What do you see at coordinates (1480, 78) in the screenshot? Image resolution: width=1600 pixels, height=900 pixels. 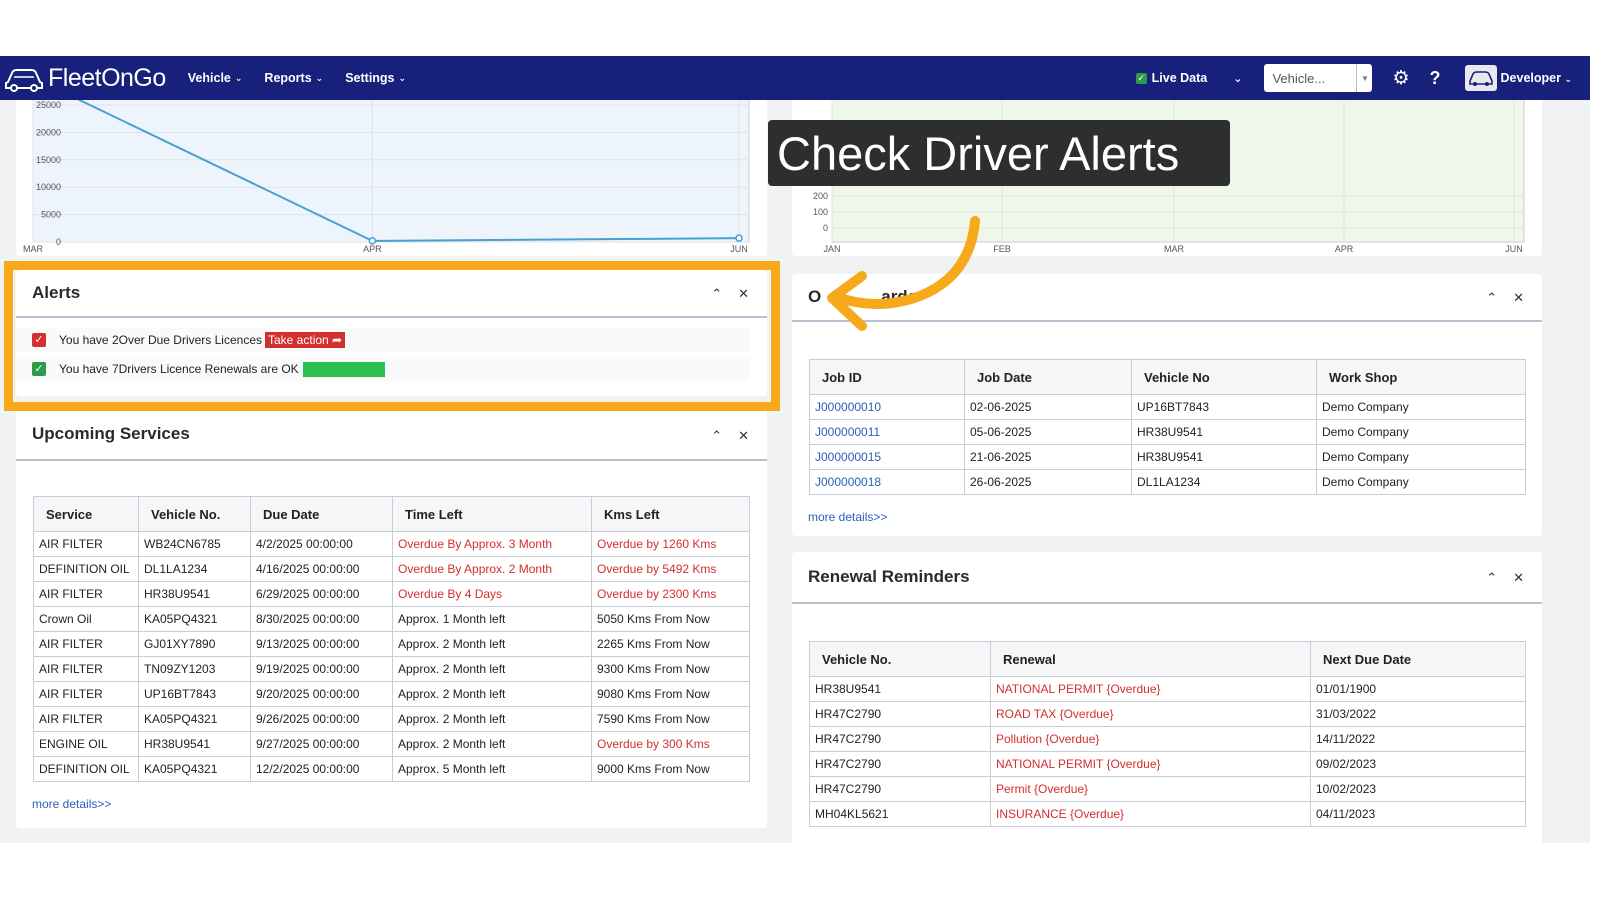 I see `user-car-avatar-icon` at bounding box center [1480, 78].